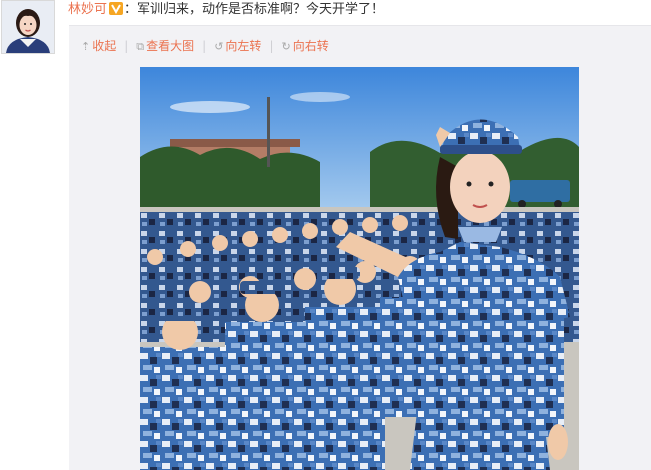 The height and width of the screenshot is (470, 651). I want to click on collapse-button: ⇡ 收起, so click(98, 46).